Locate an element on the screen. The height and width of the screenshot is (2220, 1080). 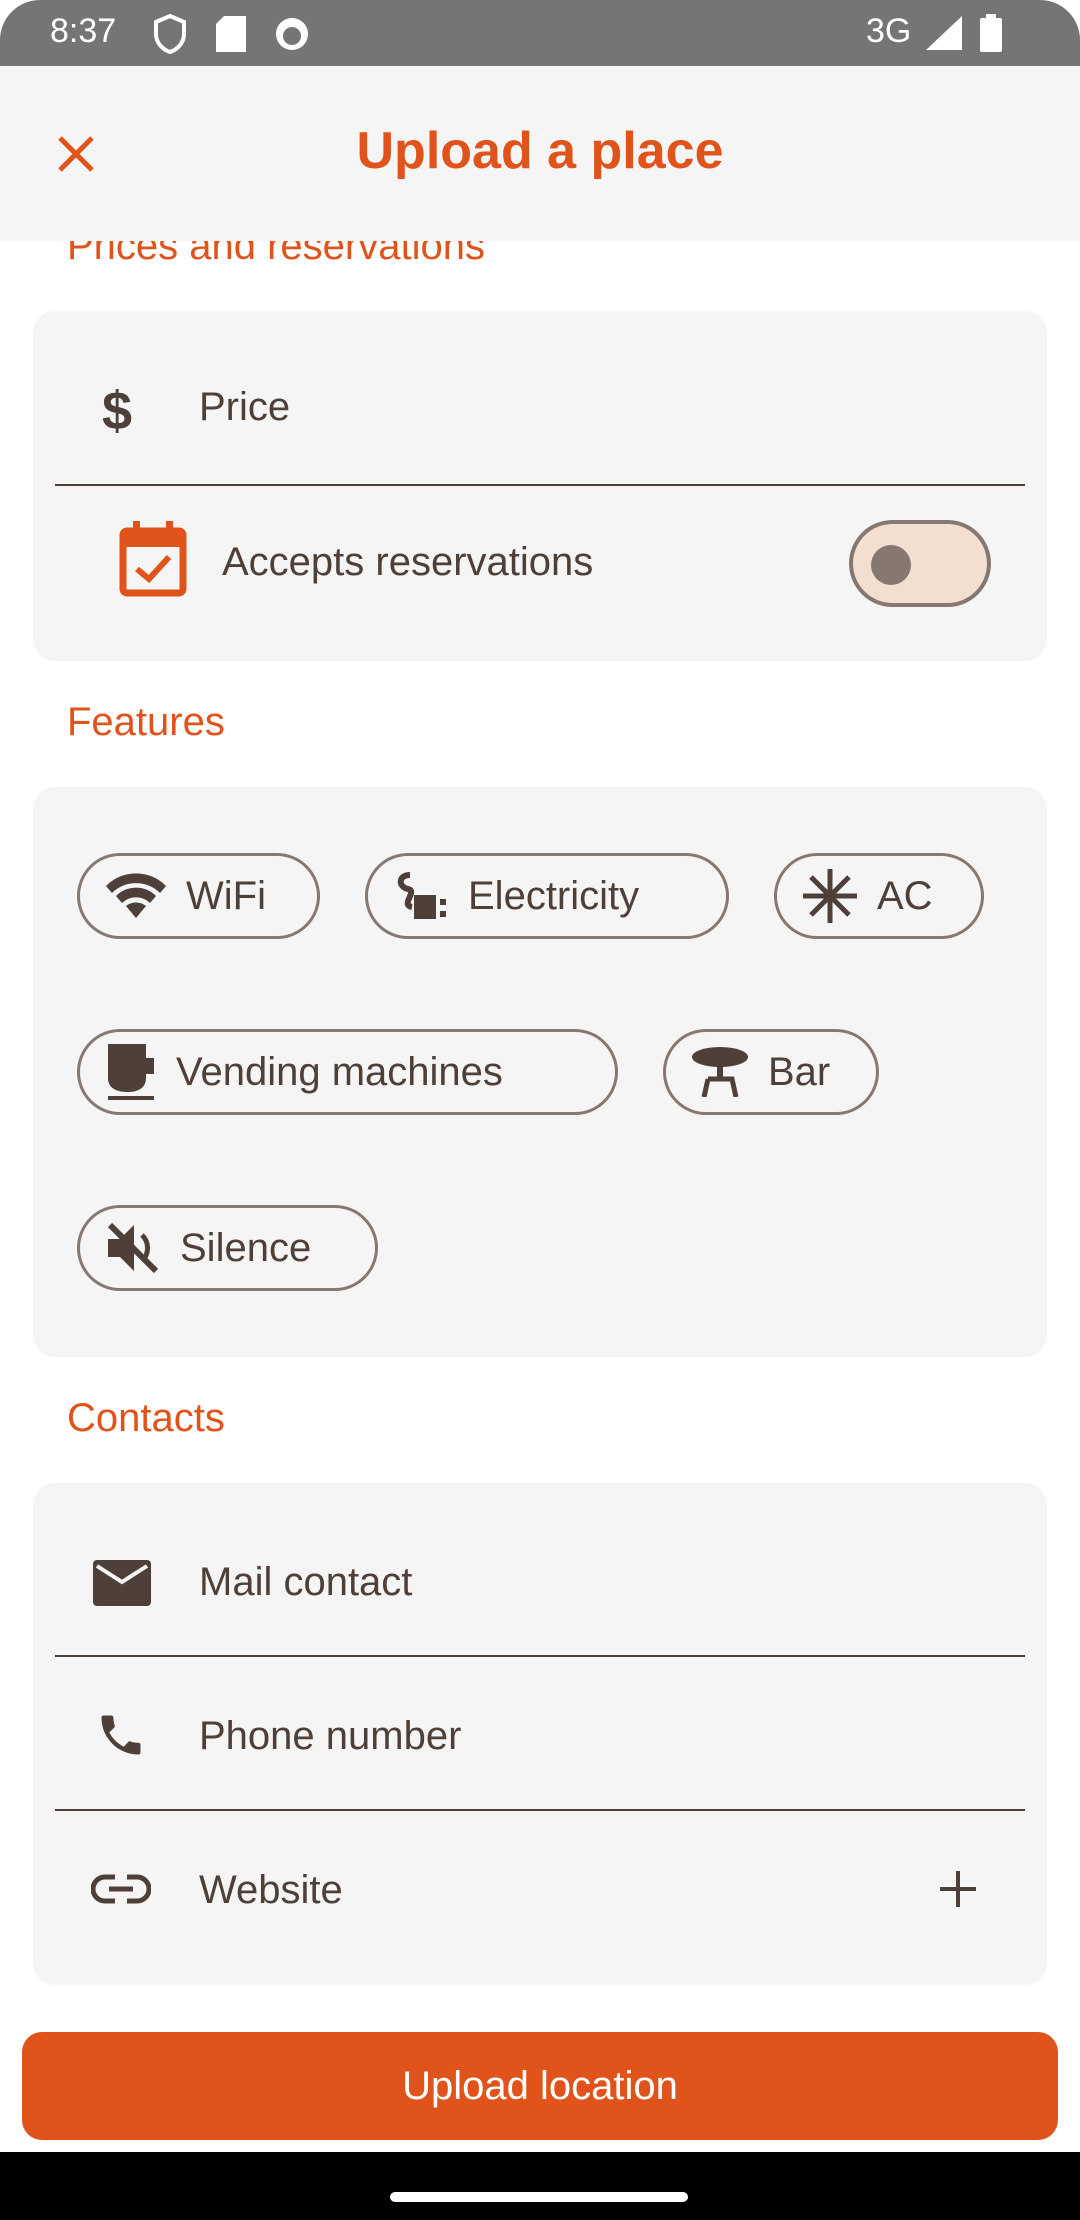
app-bar: Upload a place is located at coordinates (540, 153).